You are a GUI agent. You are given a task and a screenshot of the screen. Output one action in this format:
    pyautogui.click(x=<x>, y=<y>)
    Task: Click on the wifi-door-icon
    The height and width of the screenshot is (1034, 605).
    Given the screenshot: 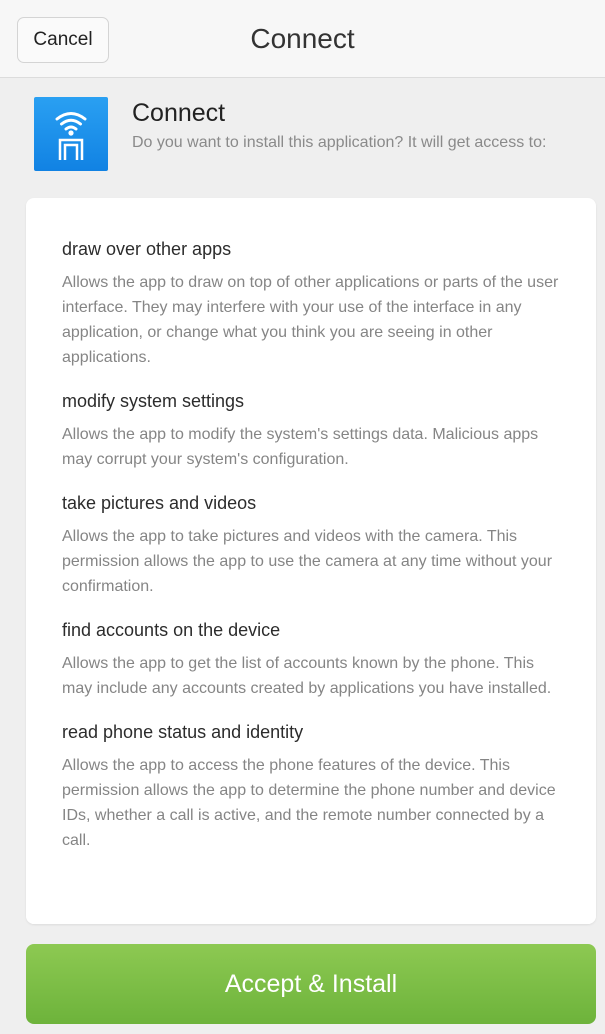 What is the action you would take?
    pyautogui.click(x=71, y=136)
    